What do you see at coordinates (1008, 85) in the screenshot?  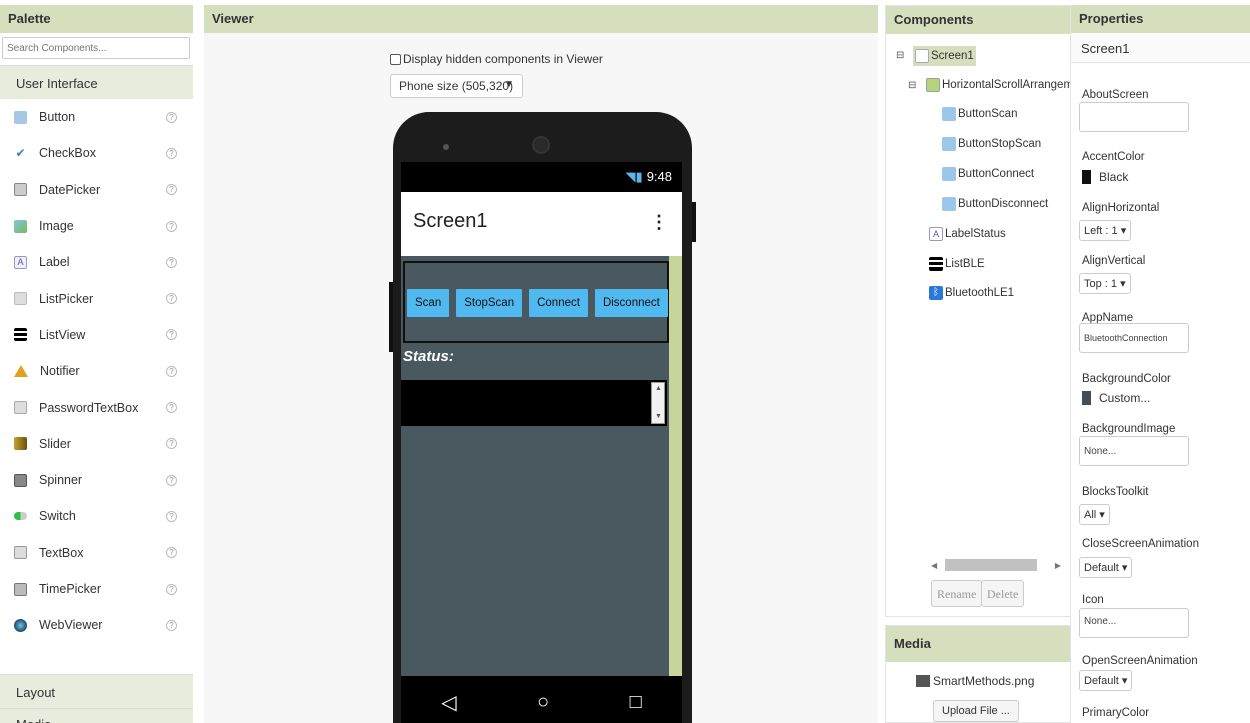 I see `tree-label: HorizontalScrollArrangem` at bounding box center [1008, 85].